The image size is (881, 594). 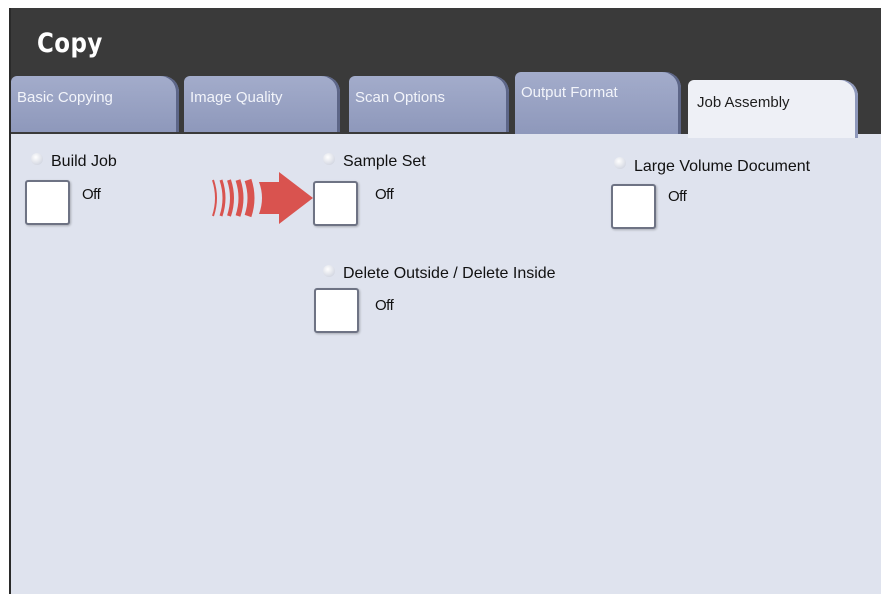 What do you see at coordinates (384, 161) in the screenshot?
I see `sample-set-label: Sample Set` at bounding box center [384, 161].